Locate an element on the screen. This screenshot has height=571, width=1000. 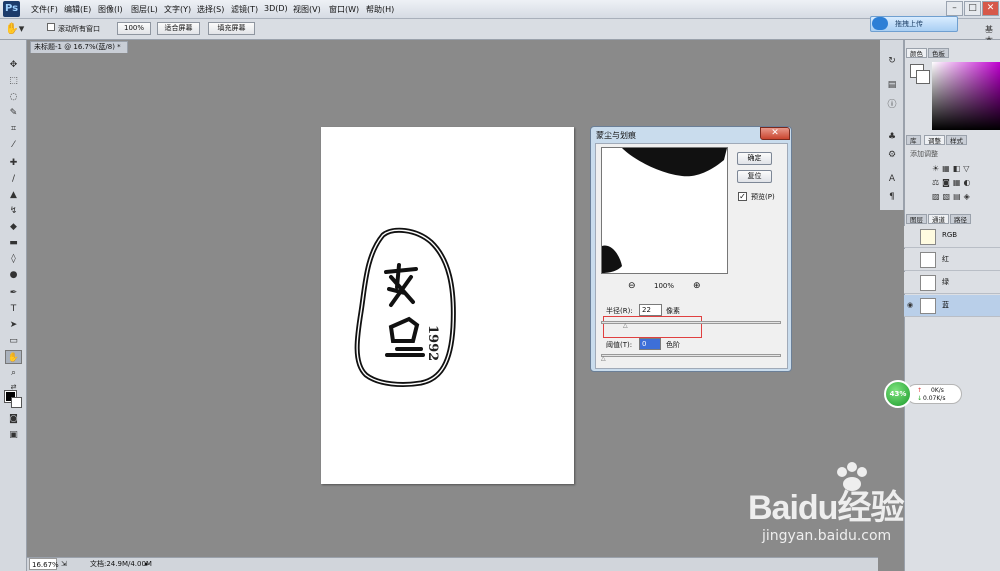
radius-label: 半径(R): is located at coordinates (619, 311).